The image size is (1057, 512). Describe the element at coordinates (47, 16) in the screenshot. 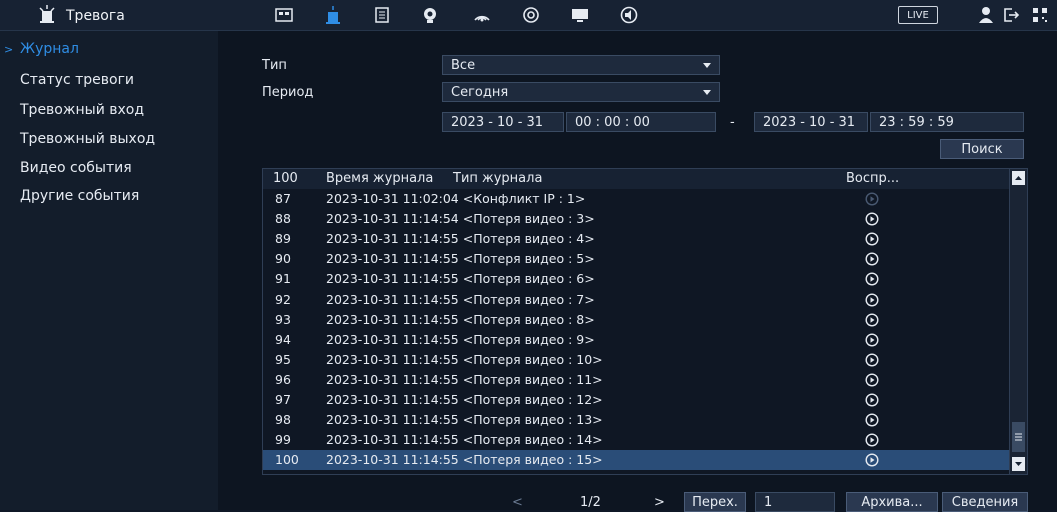

I see `alarm-icon` at that location.